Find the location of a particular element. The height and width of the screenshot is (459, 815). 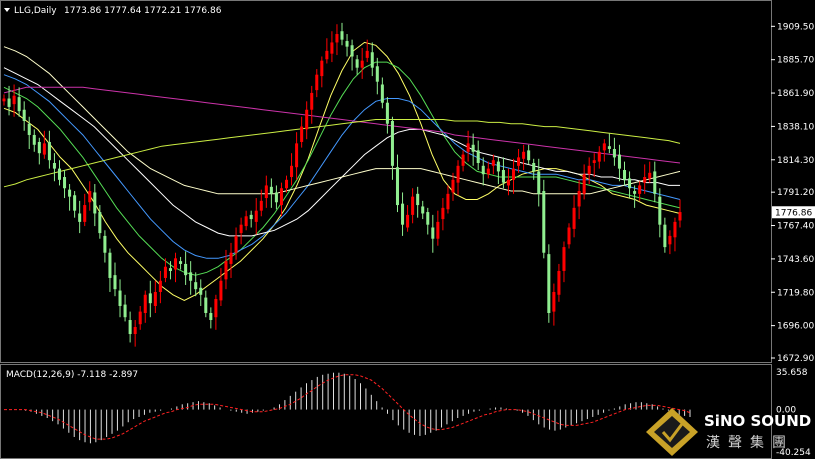

macd-header: MACD(12,26,9) -7.118 -2.897 is located at coordinates (72, 375).